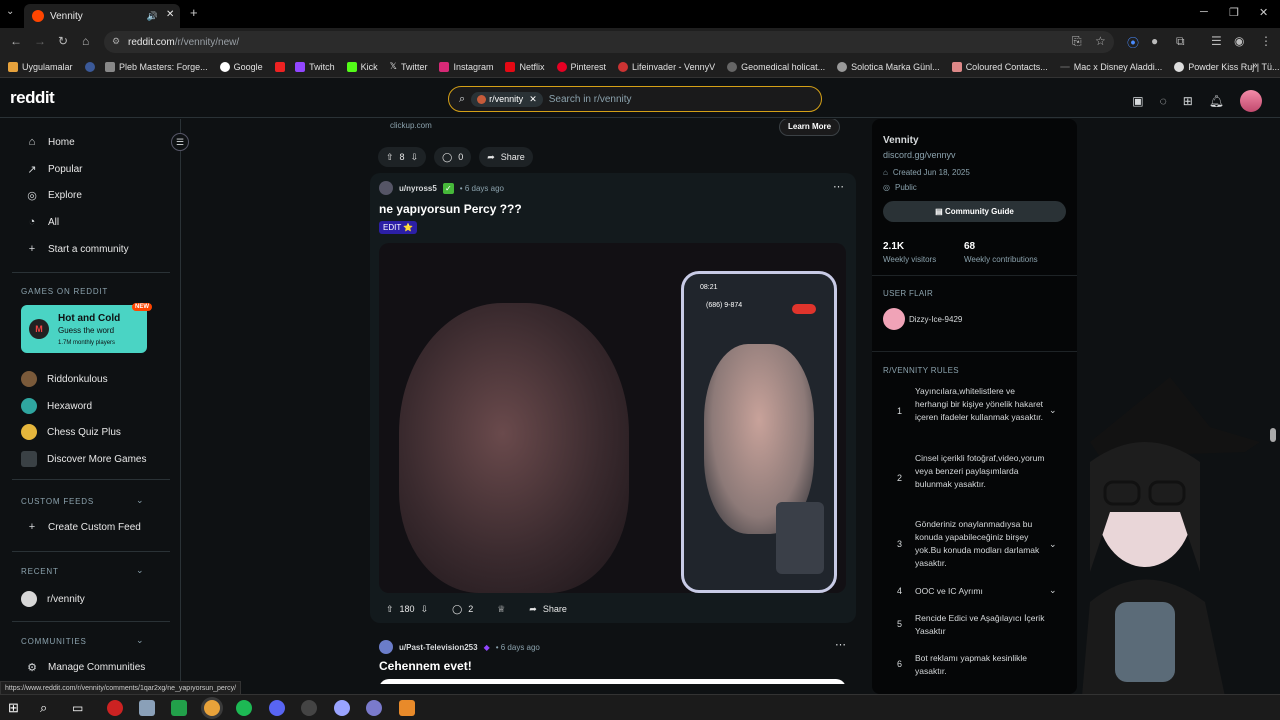  Describe the element at coordinates (1180, 41) in the screenshot. I see `extensions-icon: ⧉` at that location.